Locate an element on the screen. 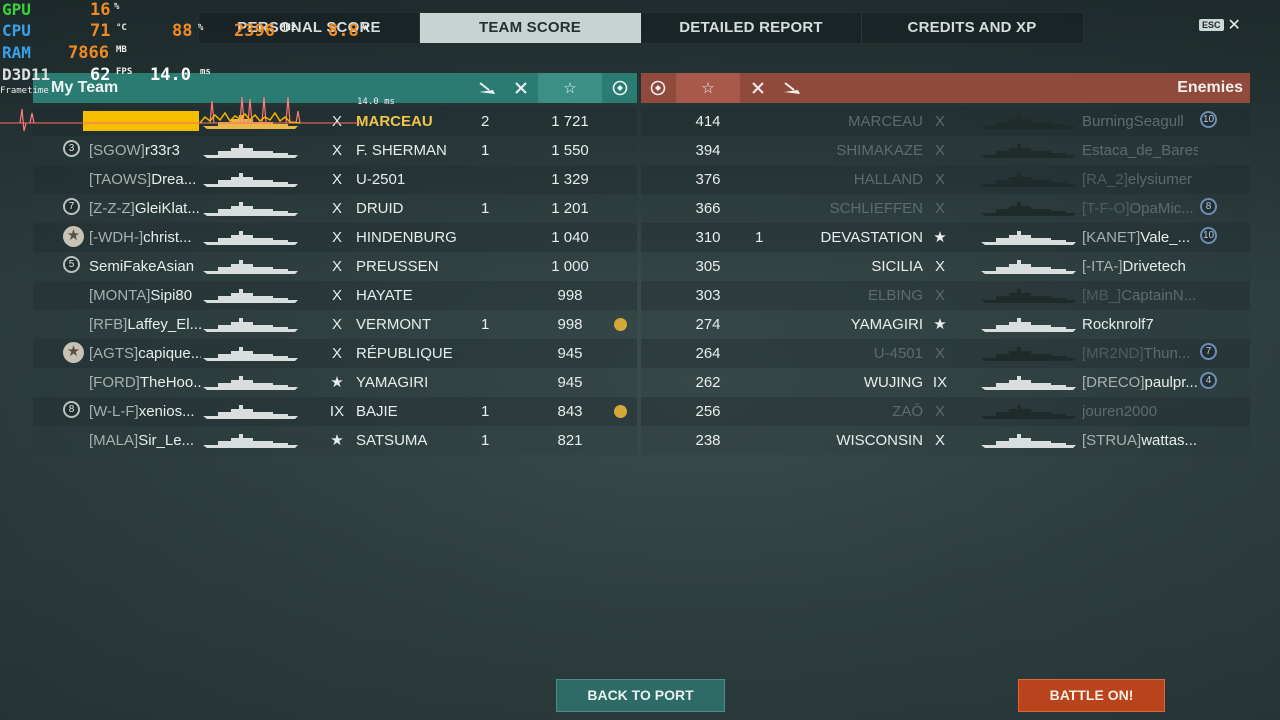  my-team-row: [FORD]TheHoo... ★ YAMAGIRI 945 is located at coordinates (335, 382).